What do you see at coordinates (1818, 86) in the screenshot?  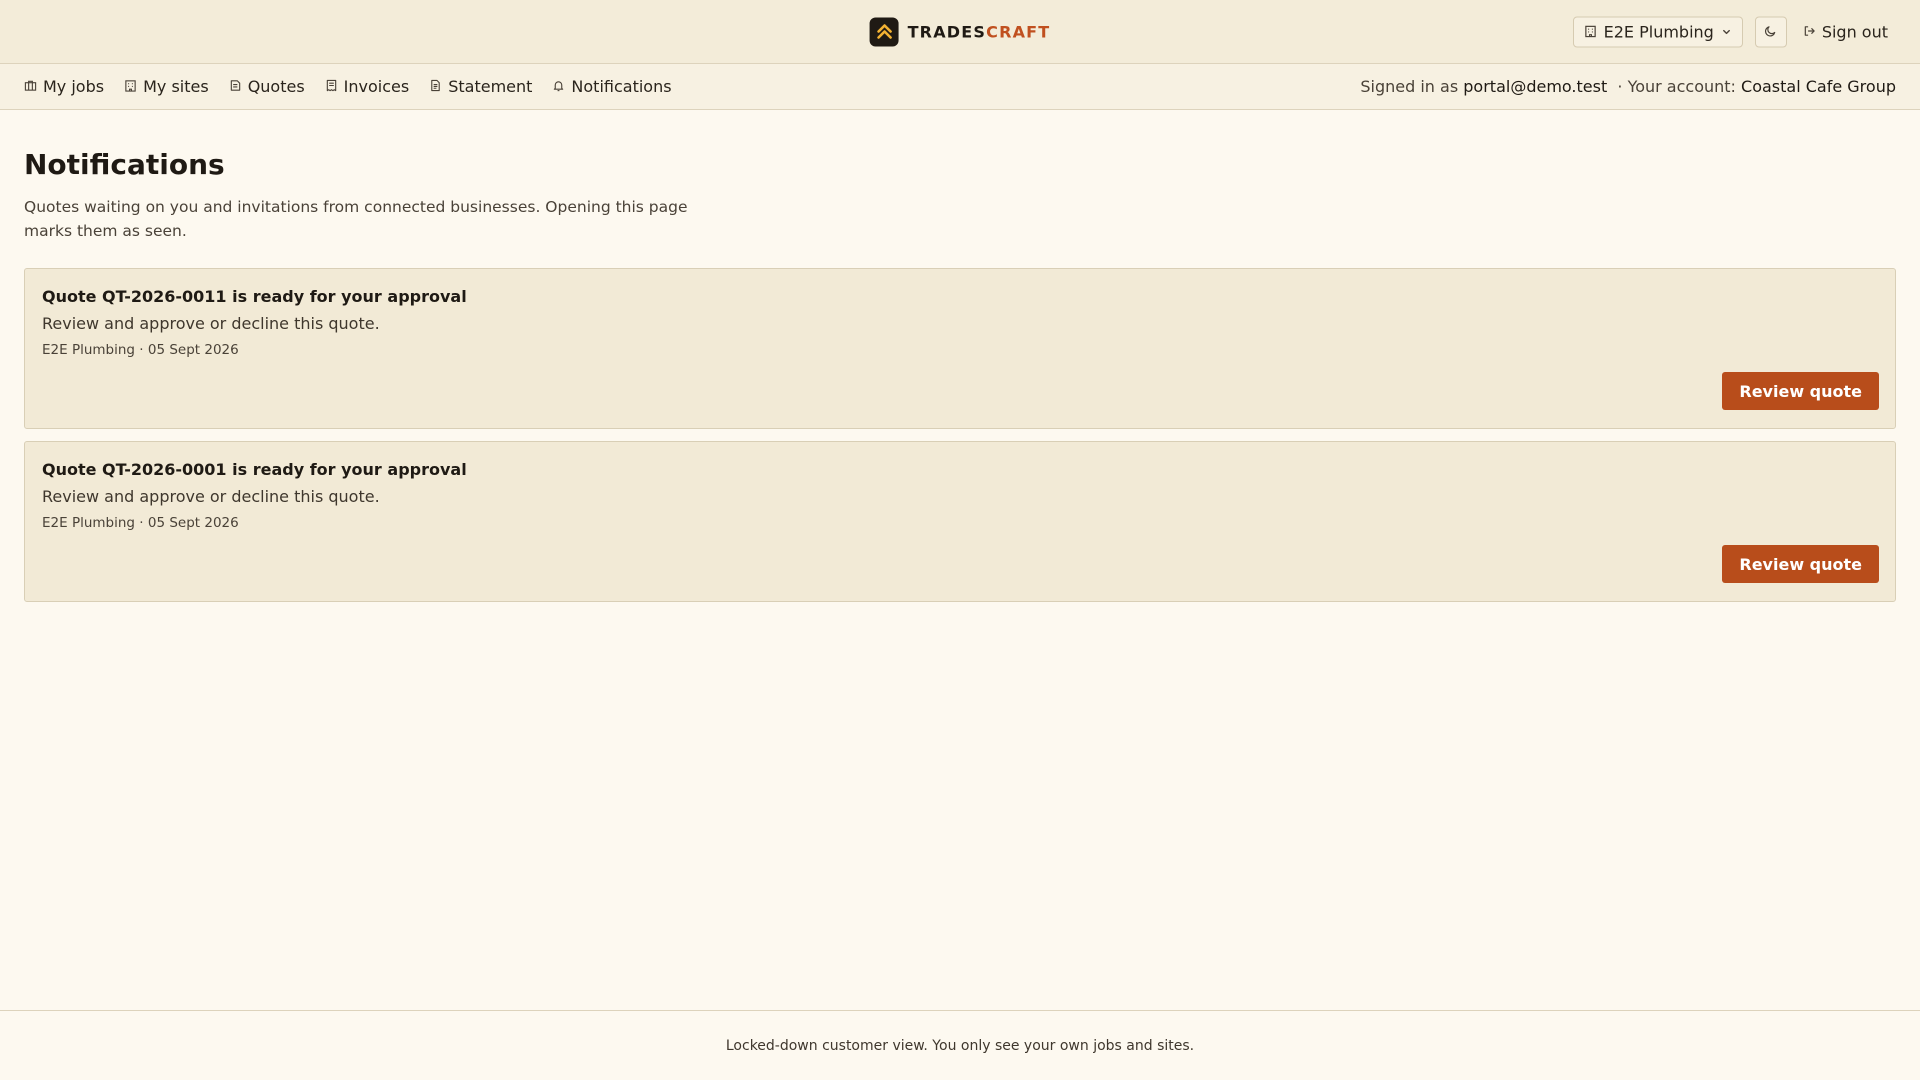 I see `account-name: Coastal Cafe Group` at bounding box center [1818, 86].